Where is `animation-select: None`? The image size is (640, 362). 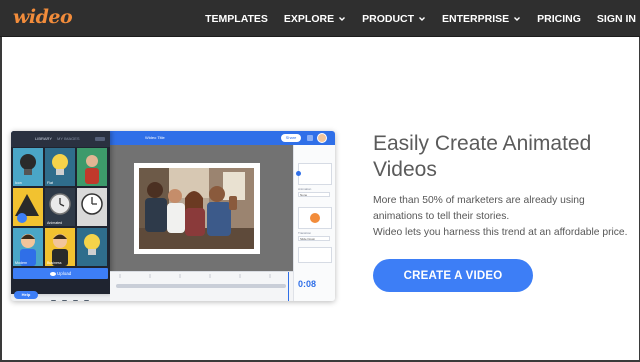
animation-select: None is located at coordinates (314, 194).